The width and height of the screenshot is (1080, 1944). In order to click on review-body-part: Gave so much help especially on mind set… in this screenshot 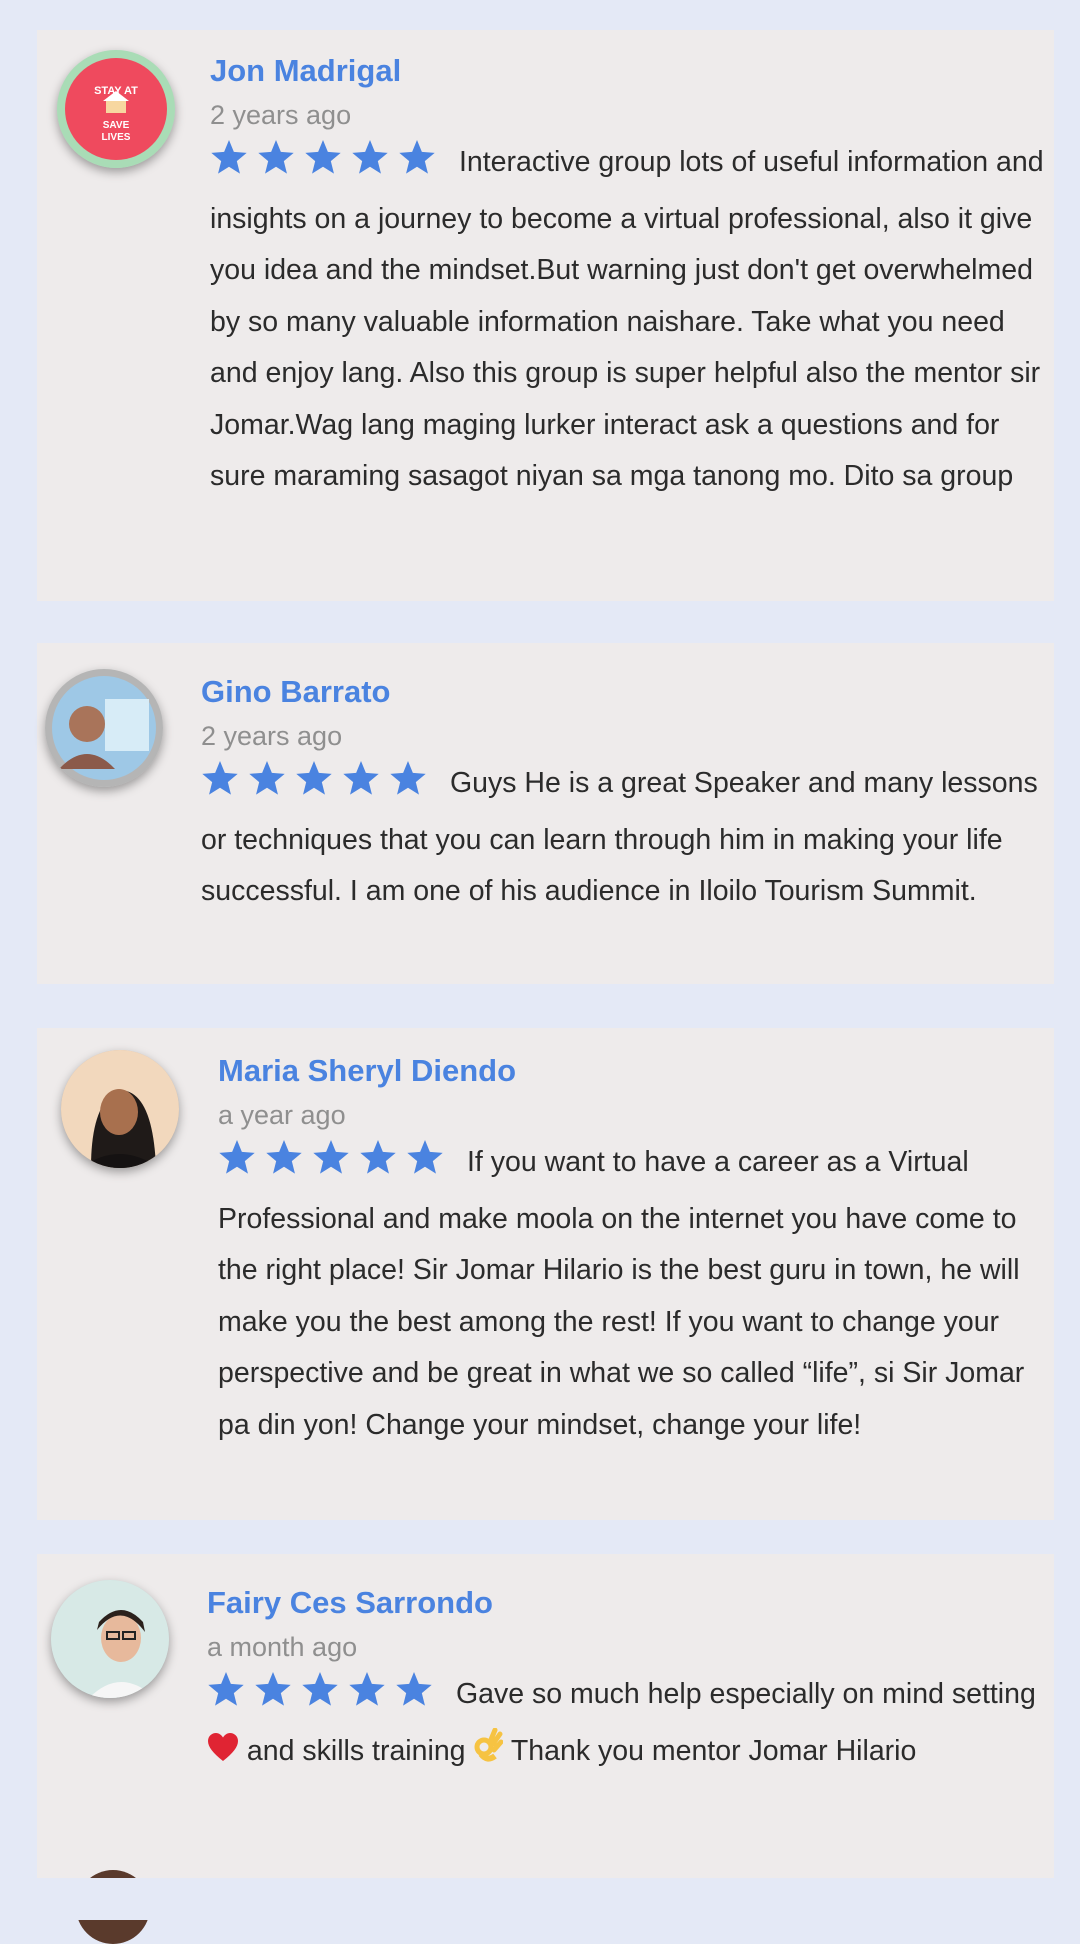, I will do `click(746, 1694)`.